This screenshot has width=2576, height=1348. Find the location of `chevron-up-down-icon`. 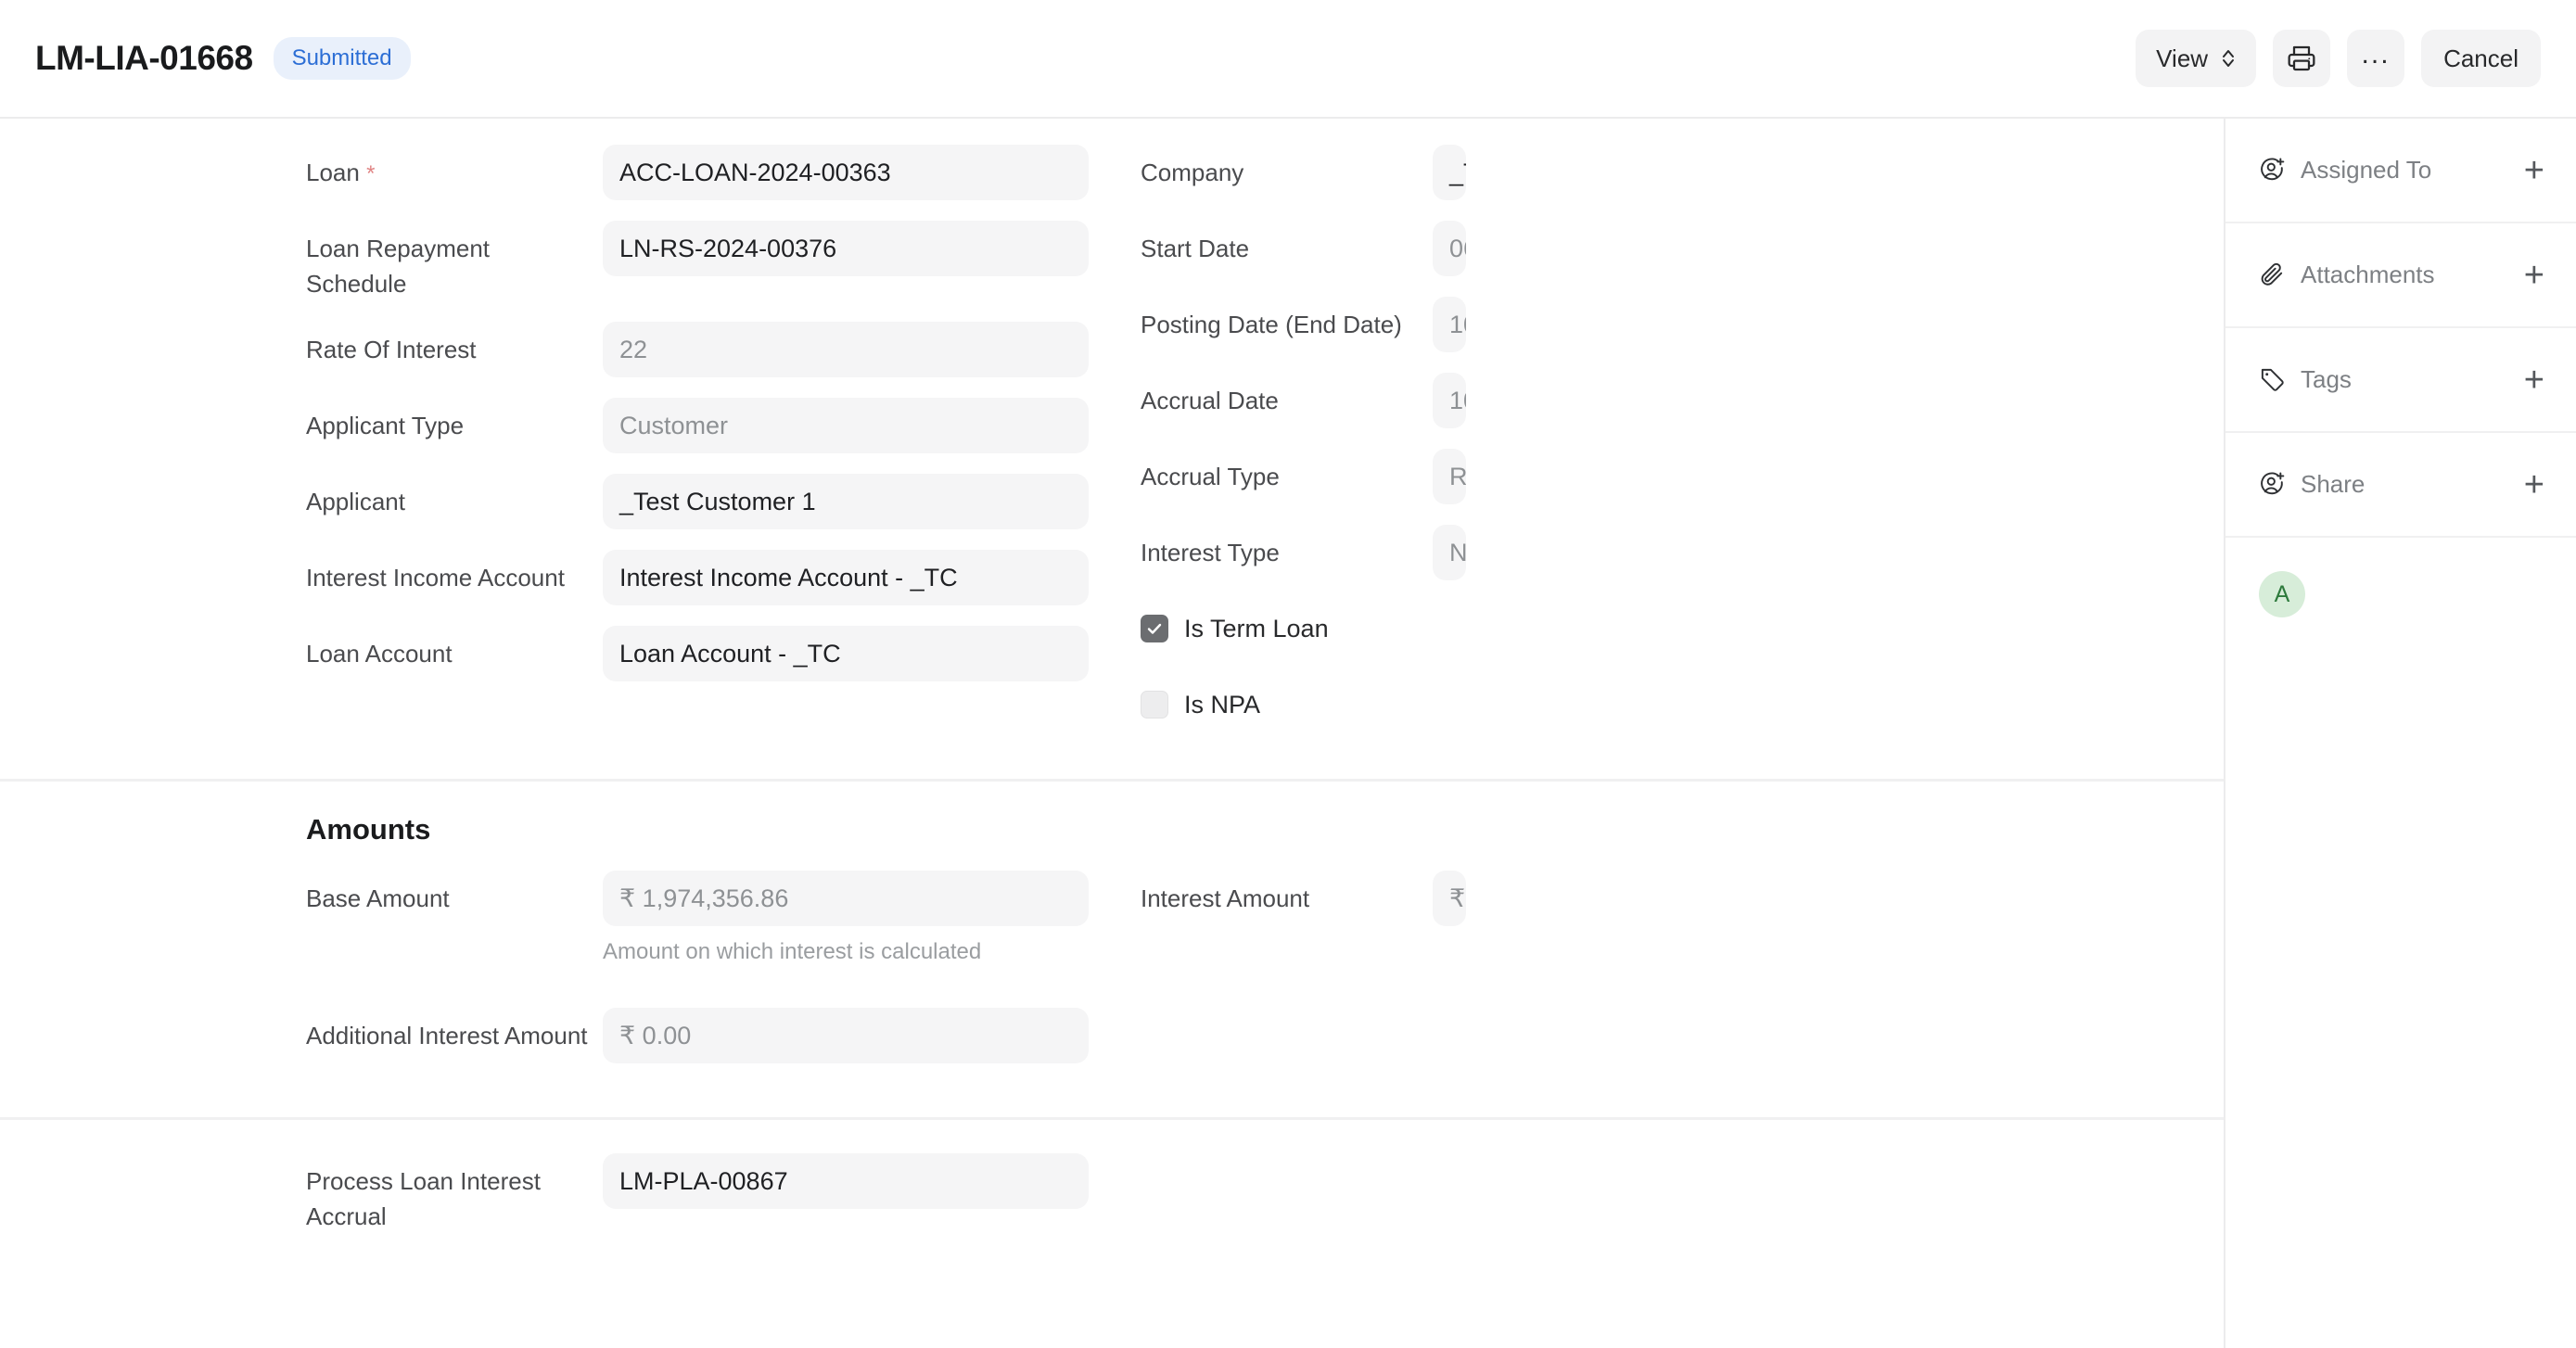

chevron-up-down-icon is located at coordinates (2228, 59).